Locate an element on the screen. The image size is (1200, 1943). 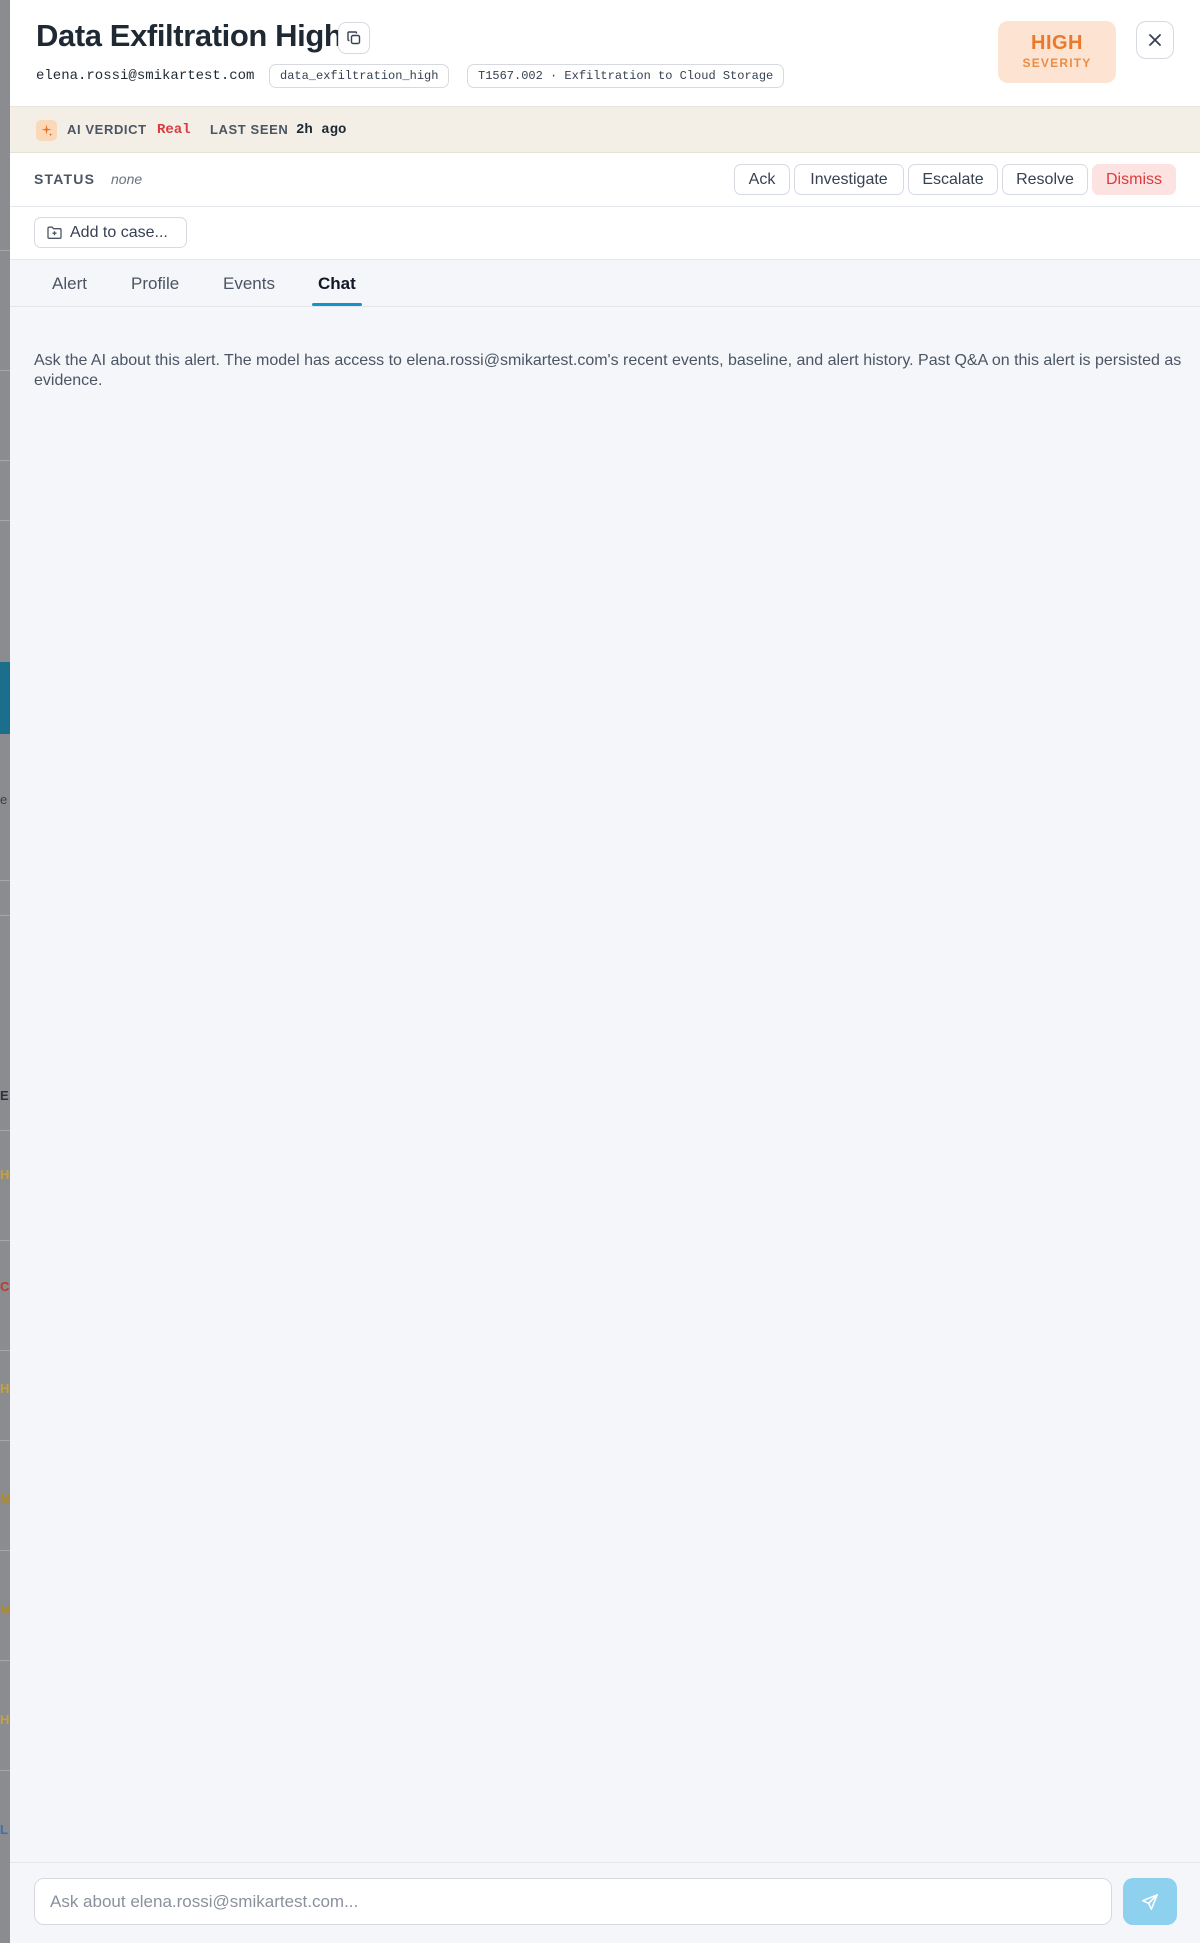
send-button is located at coordinates (1150, 1901).